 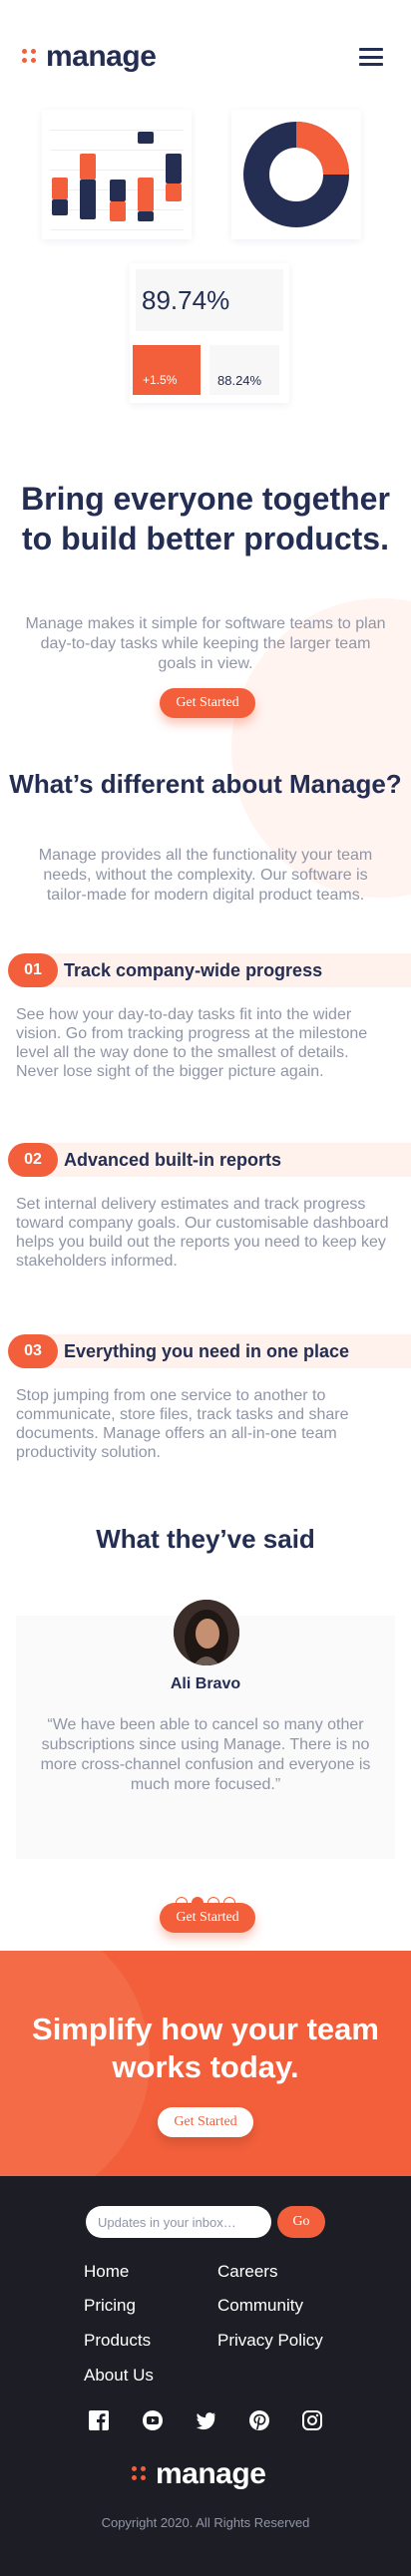 What do you see at coordinates (301, 2222) in the screenshot?
I see `newsletter-go-button: Go` at bounding box center [301, 2222].